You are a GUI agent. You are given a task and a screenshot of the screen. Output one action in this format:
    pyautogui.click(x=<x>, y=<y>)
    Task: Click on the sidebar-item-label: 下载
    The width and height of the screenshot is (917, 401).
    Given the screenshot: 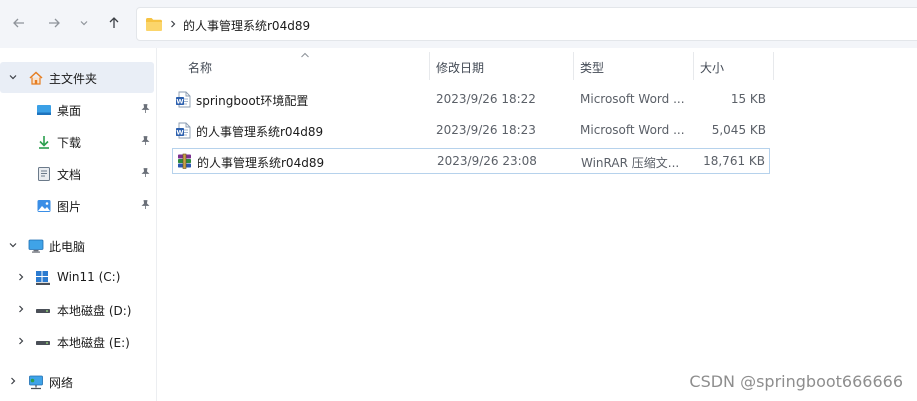 What is the action you would take?
    pyautogui.click(x=69, y=143)
    